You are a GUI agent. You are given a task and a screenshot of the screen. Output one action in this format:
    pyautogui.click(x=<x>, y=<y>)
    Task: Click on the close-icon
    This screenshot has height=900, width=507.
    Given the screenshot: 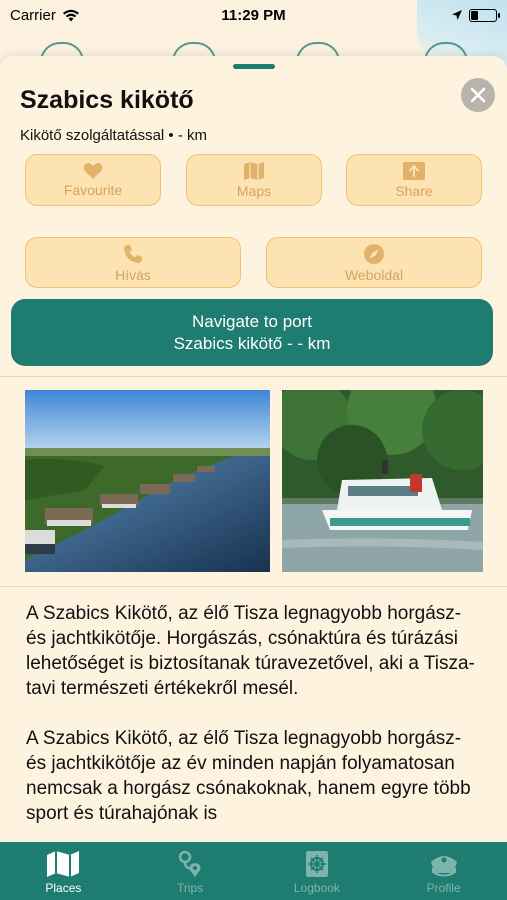 What is the action you would take?
    pyautogui.click(x=478, y=95)
    